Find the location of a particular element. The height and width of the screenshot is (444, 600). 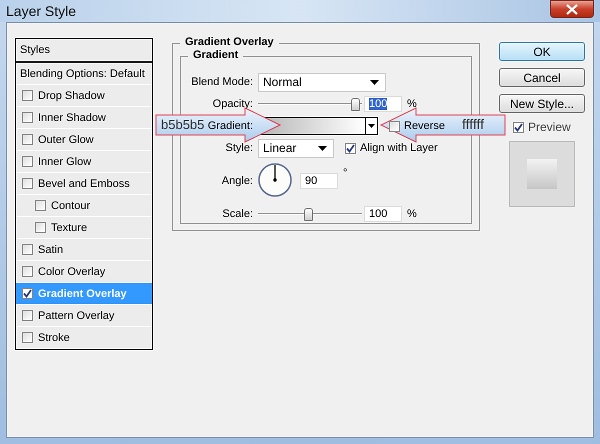

style-item: Texture is located at coordinates (84, 228).